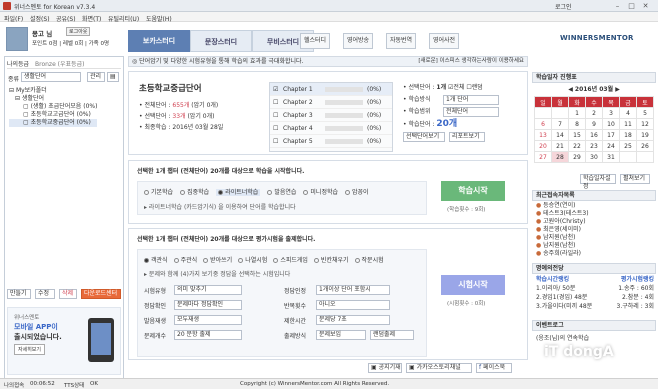 This screenshot has height=389, width=658. What do you see at coordinates (563, 6) in the screenshot?
I see `login-label: 로그인` at bounding box center [563, 6].